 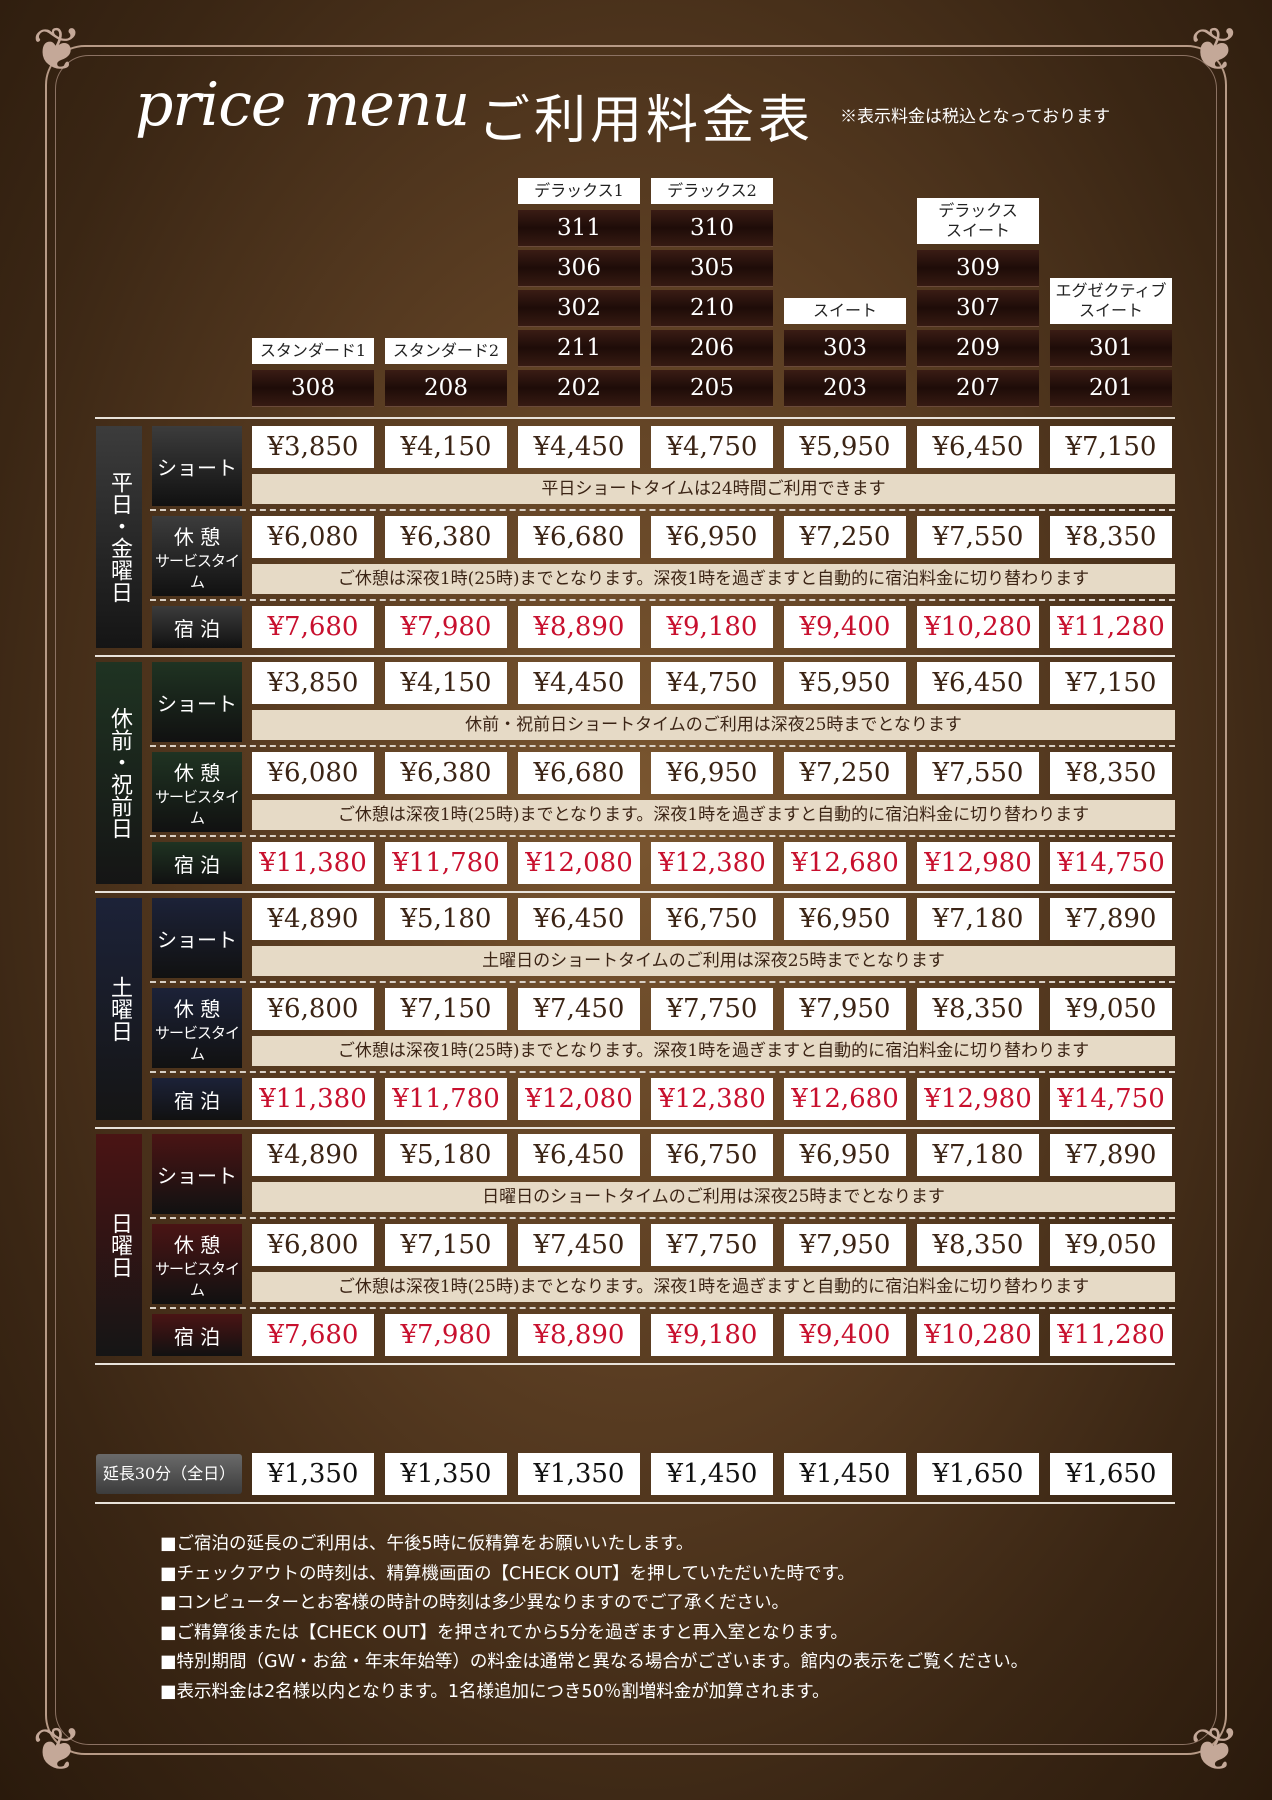 I want to click on room-number: 205, so click(x=712, y=388).